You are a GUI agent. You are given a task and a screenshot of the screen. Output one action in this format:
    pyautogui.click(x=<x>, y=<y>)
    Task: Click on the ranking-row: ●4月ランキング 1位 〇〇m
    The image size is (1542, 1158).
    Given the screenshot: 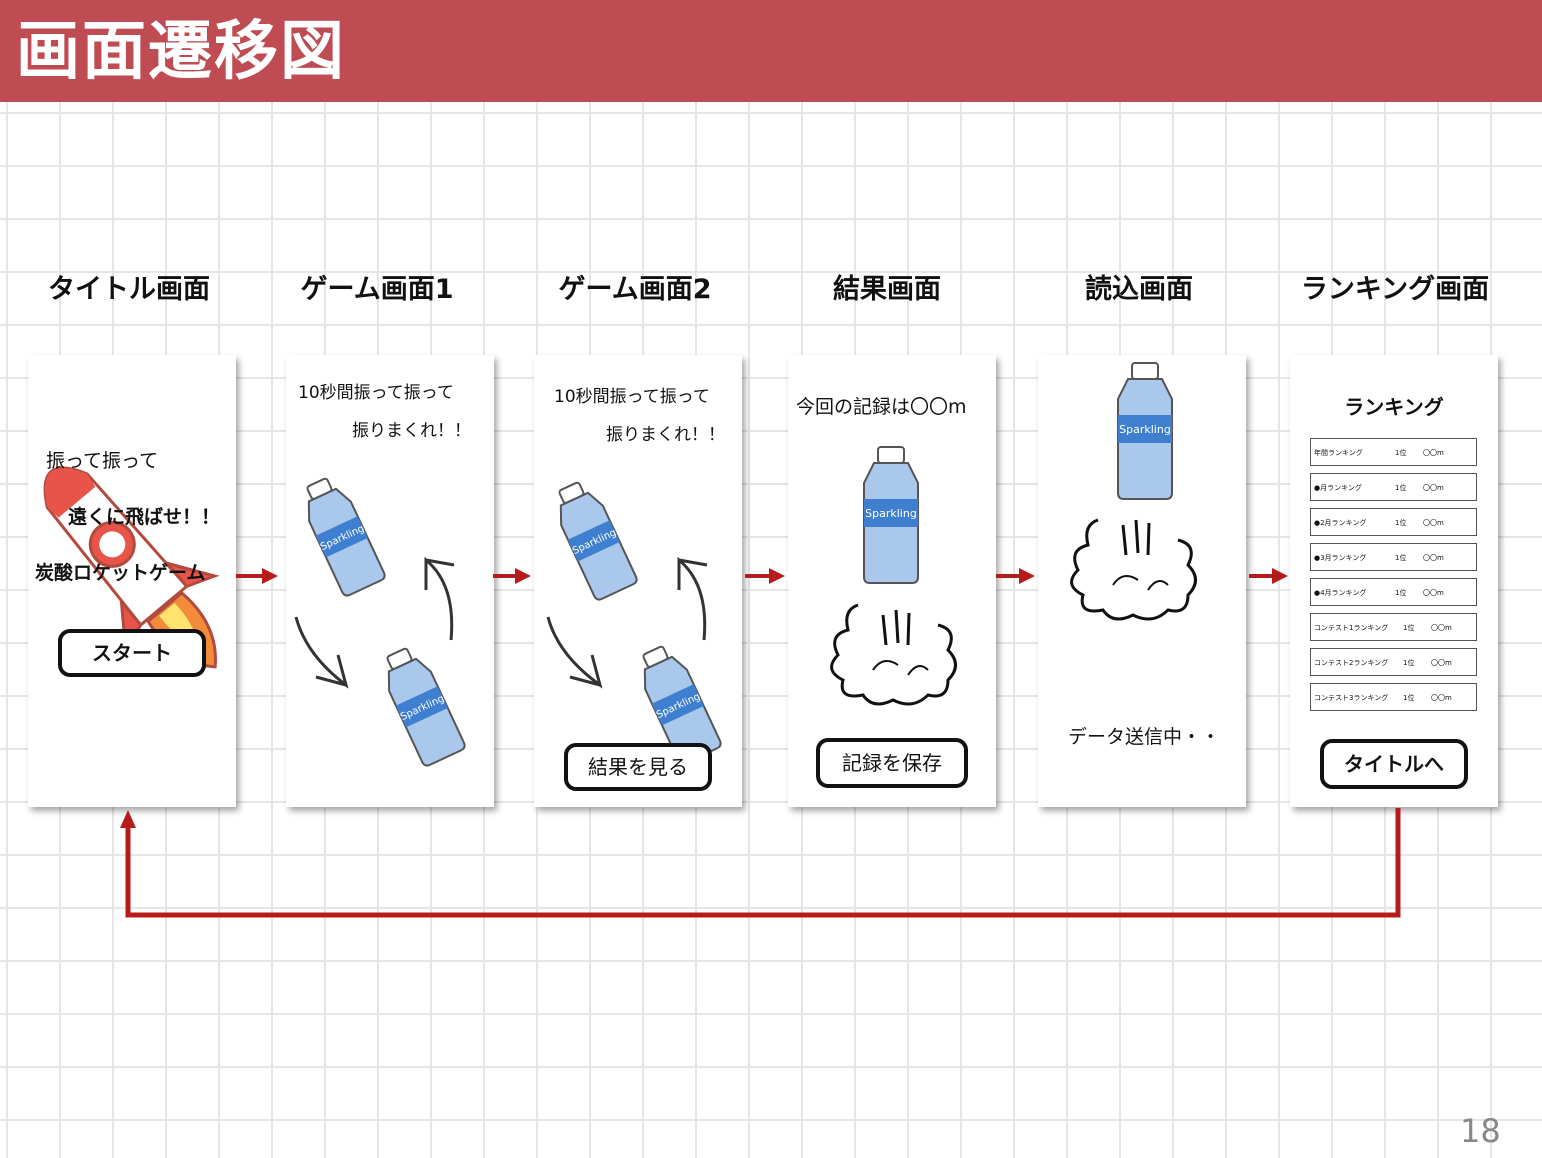 What is the action you would take?
    pyautogui.click(x=1393, y=592)
    